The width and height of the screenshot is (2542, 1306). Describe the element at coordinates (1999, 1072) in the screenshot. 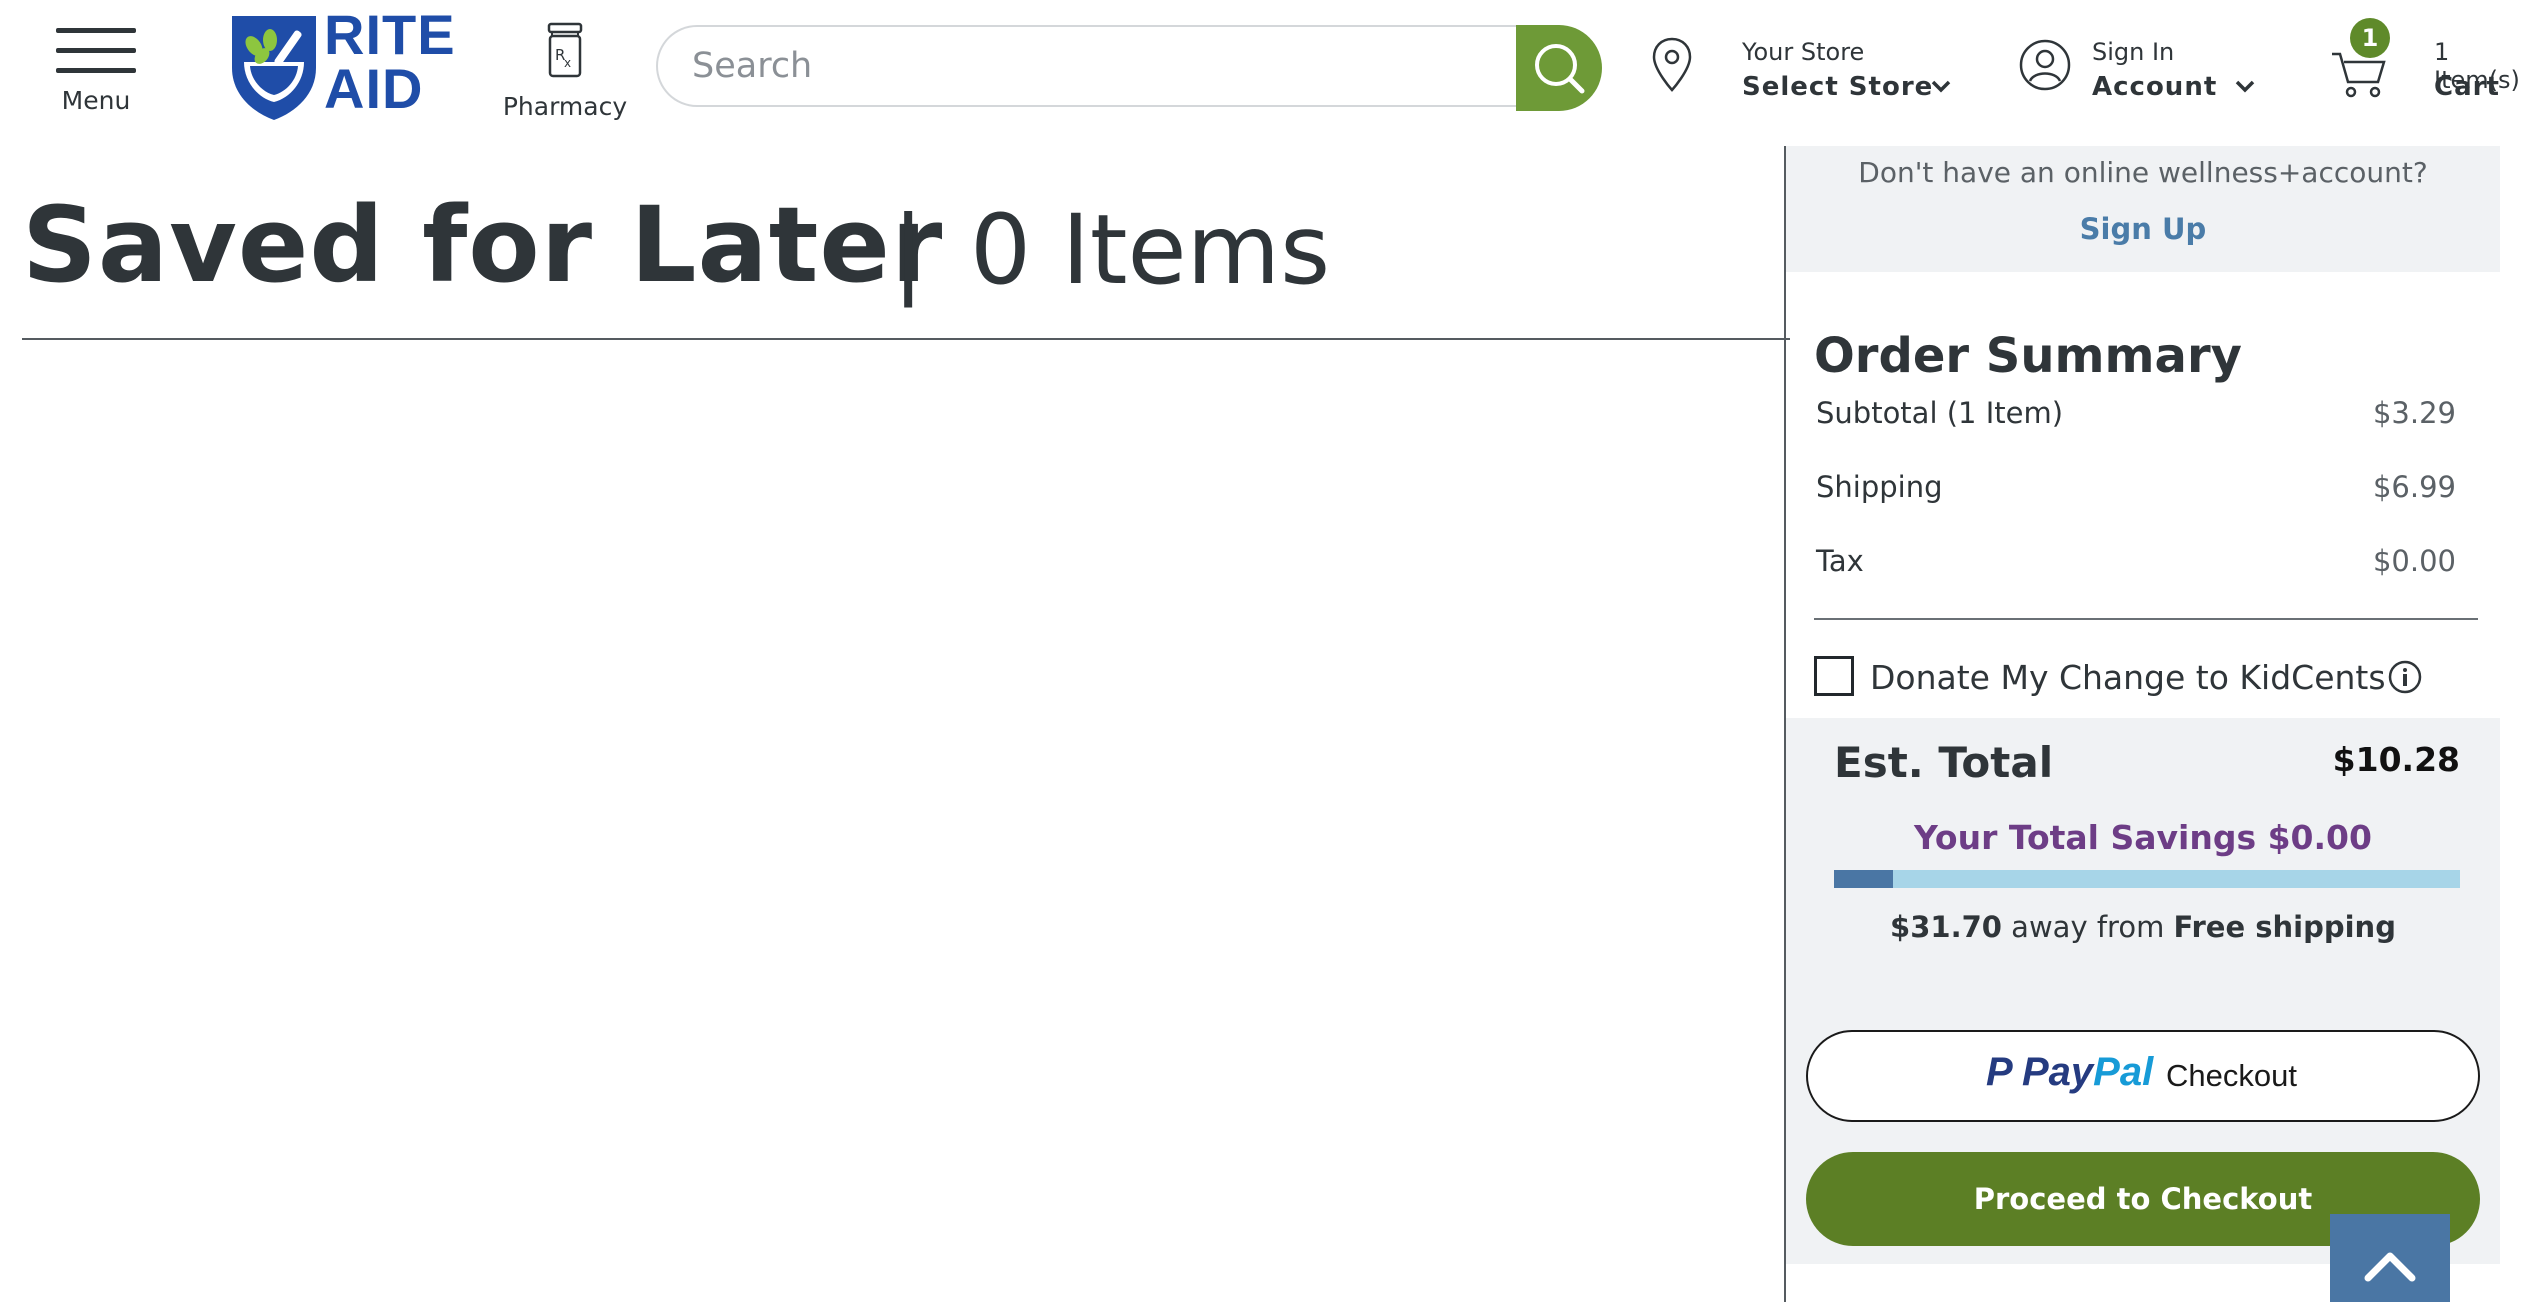

I see `paypal-logo: P` at that location.